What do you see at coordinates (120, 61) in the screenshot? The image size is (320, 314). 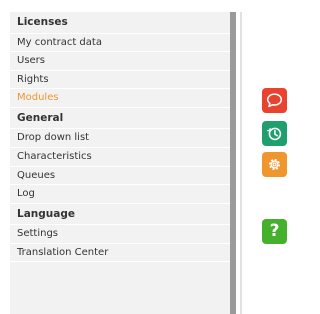 I see `sidebar-item-users: Users` at bounding box center [120, 61].